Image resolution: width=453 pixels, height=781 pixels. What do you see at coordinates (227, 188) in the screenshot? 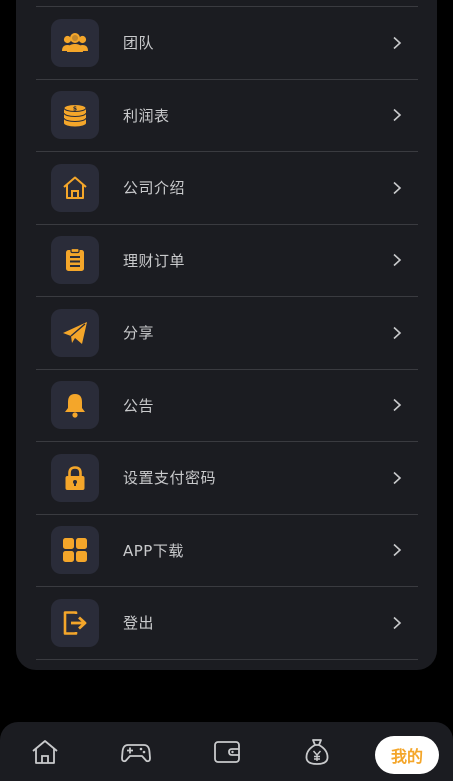
I see `menu-item-company: 公司介绍` at bounding box center [227, 188].